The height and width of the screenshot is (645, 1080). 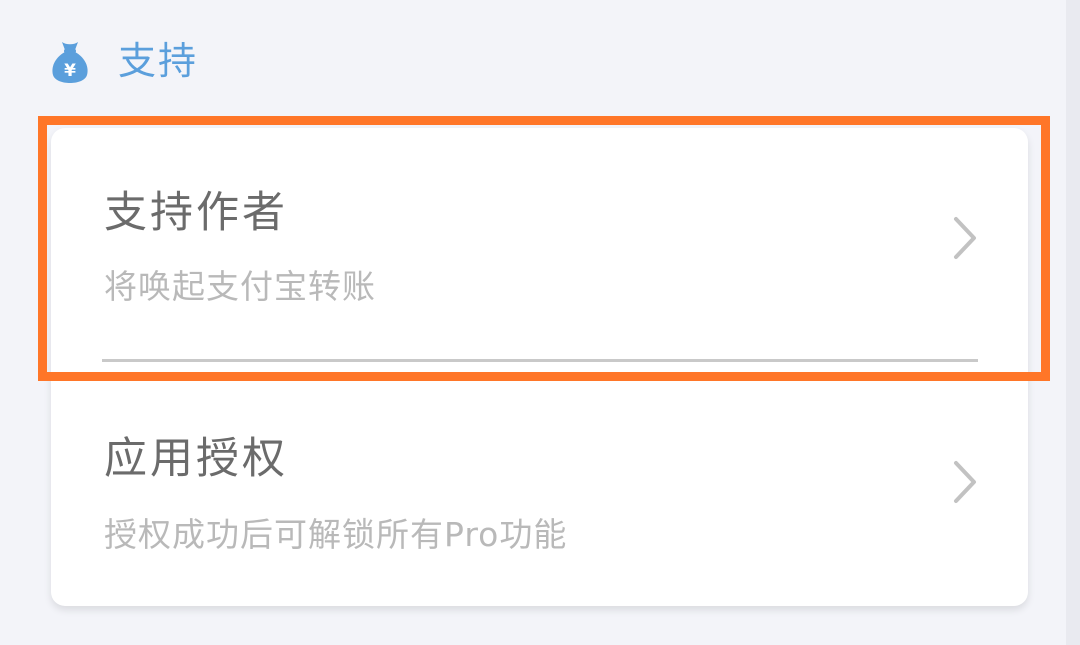 I want to click on support-author-subtitle: 将唤起支付宝转账, so click(x=240, y=286).